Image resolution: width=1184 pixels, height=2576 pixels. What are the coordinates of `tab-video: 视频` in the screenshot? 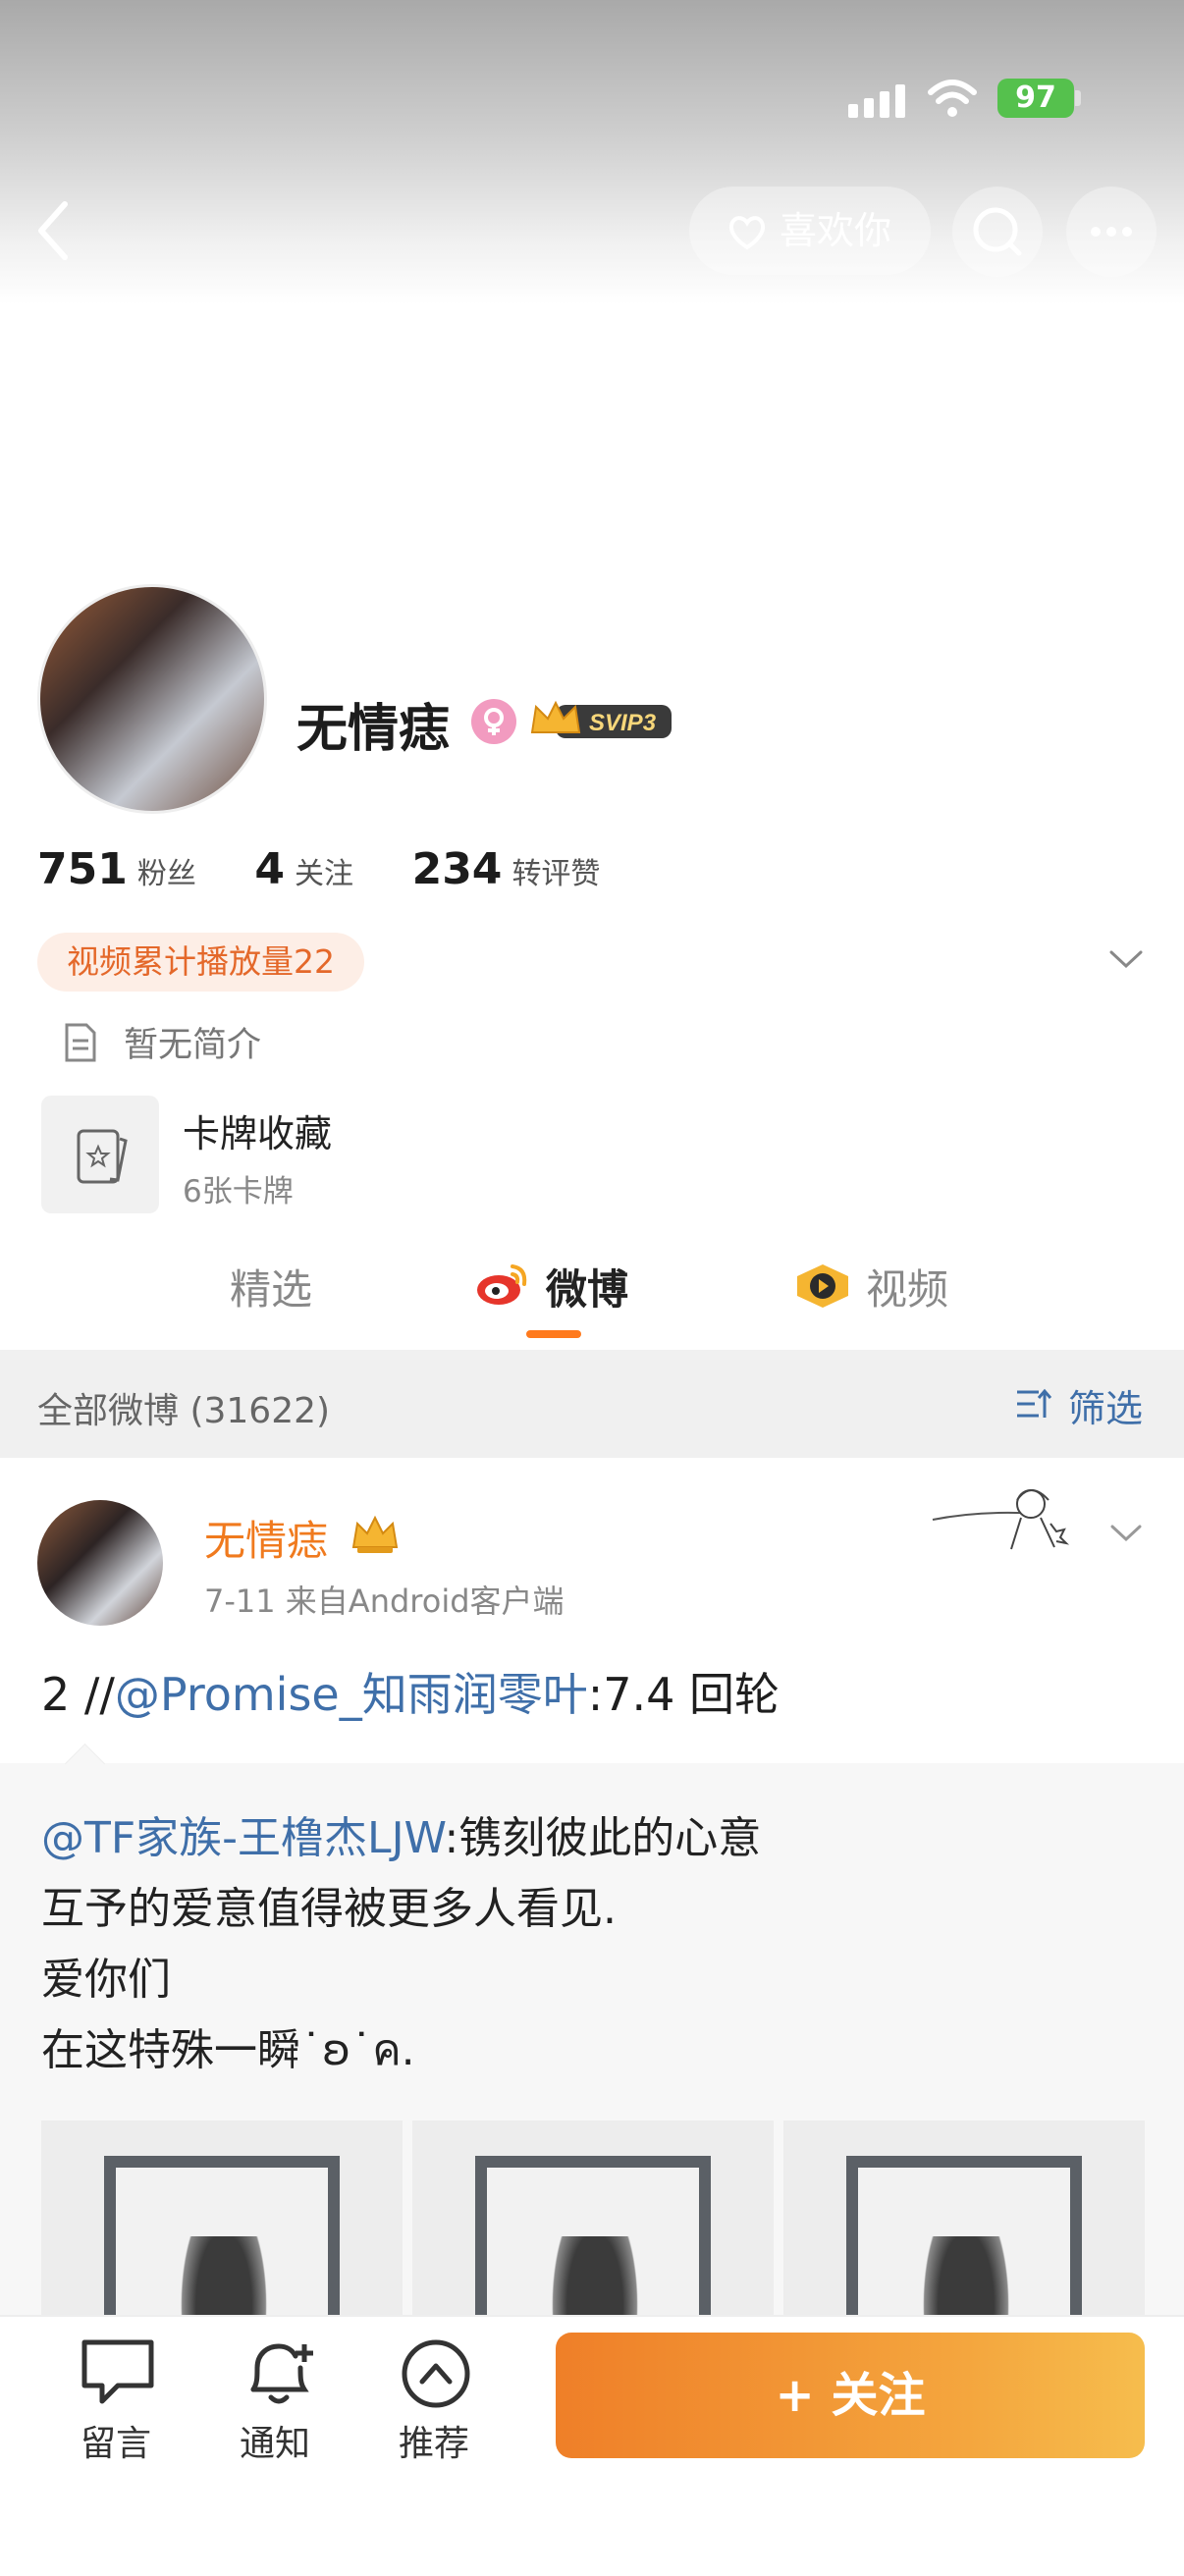 It's located at (907, 1286).